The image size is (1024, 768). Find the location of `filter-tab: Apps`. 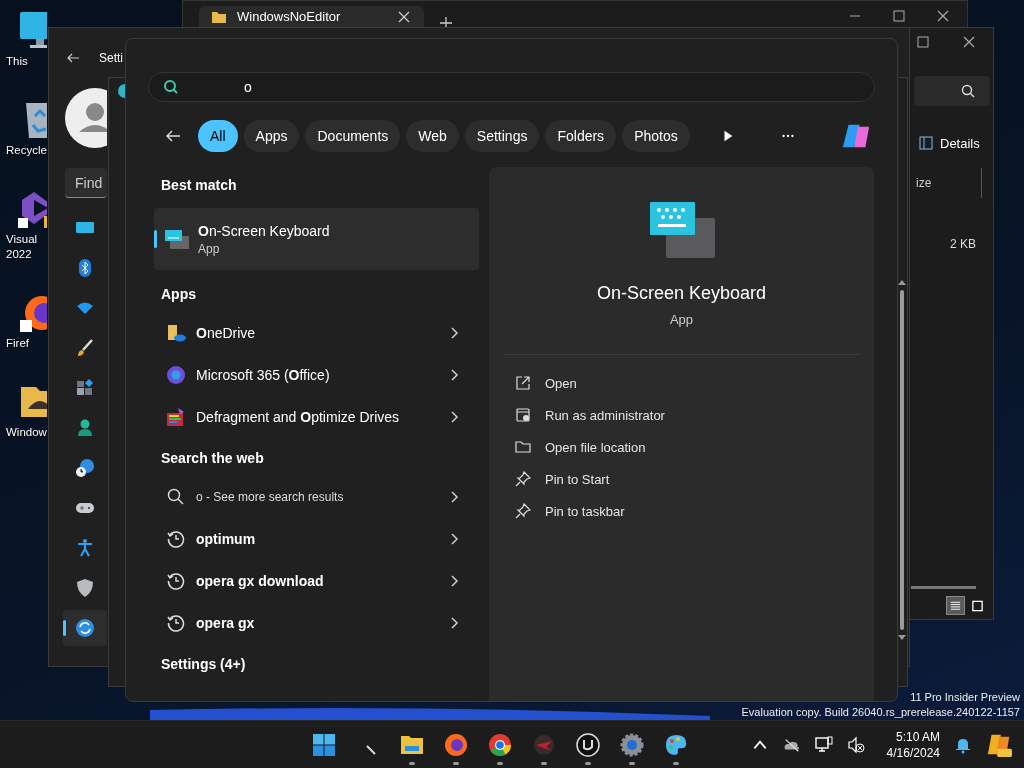

filter-tab: Apps is located at coordinates (271, 136).